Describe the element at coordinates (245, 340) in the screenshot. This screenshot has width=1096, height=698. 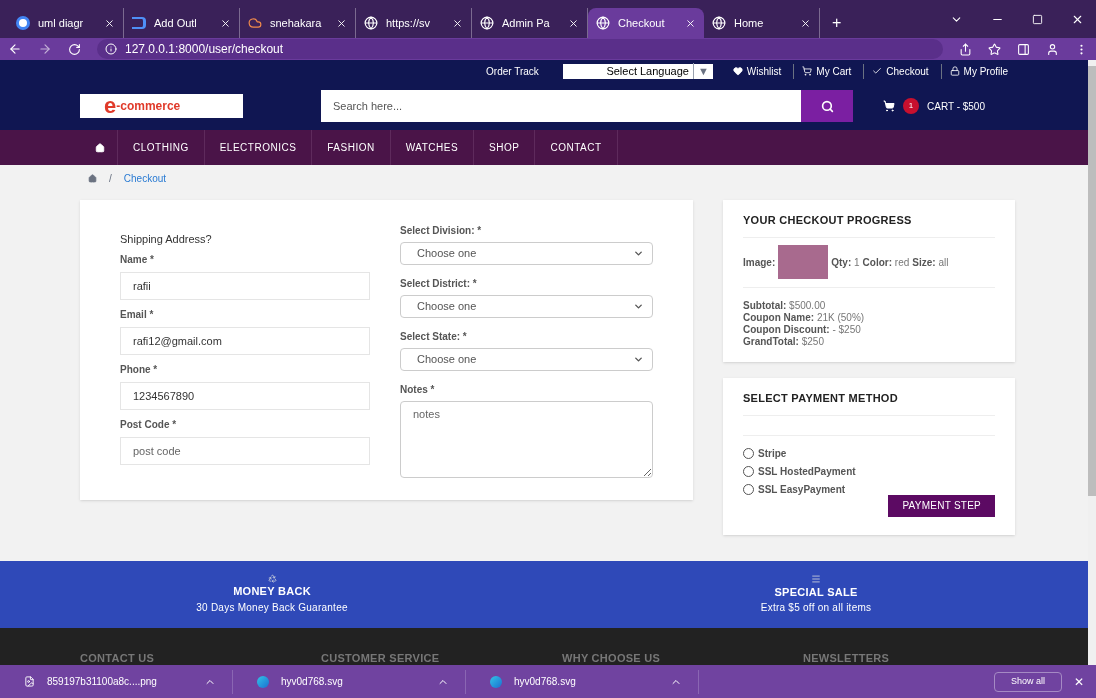
I see `input-field: rafi12@gmail.com` at that location.